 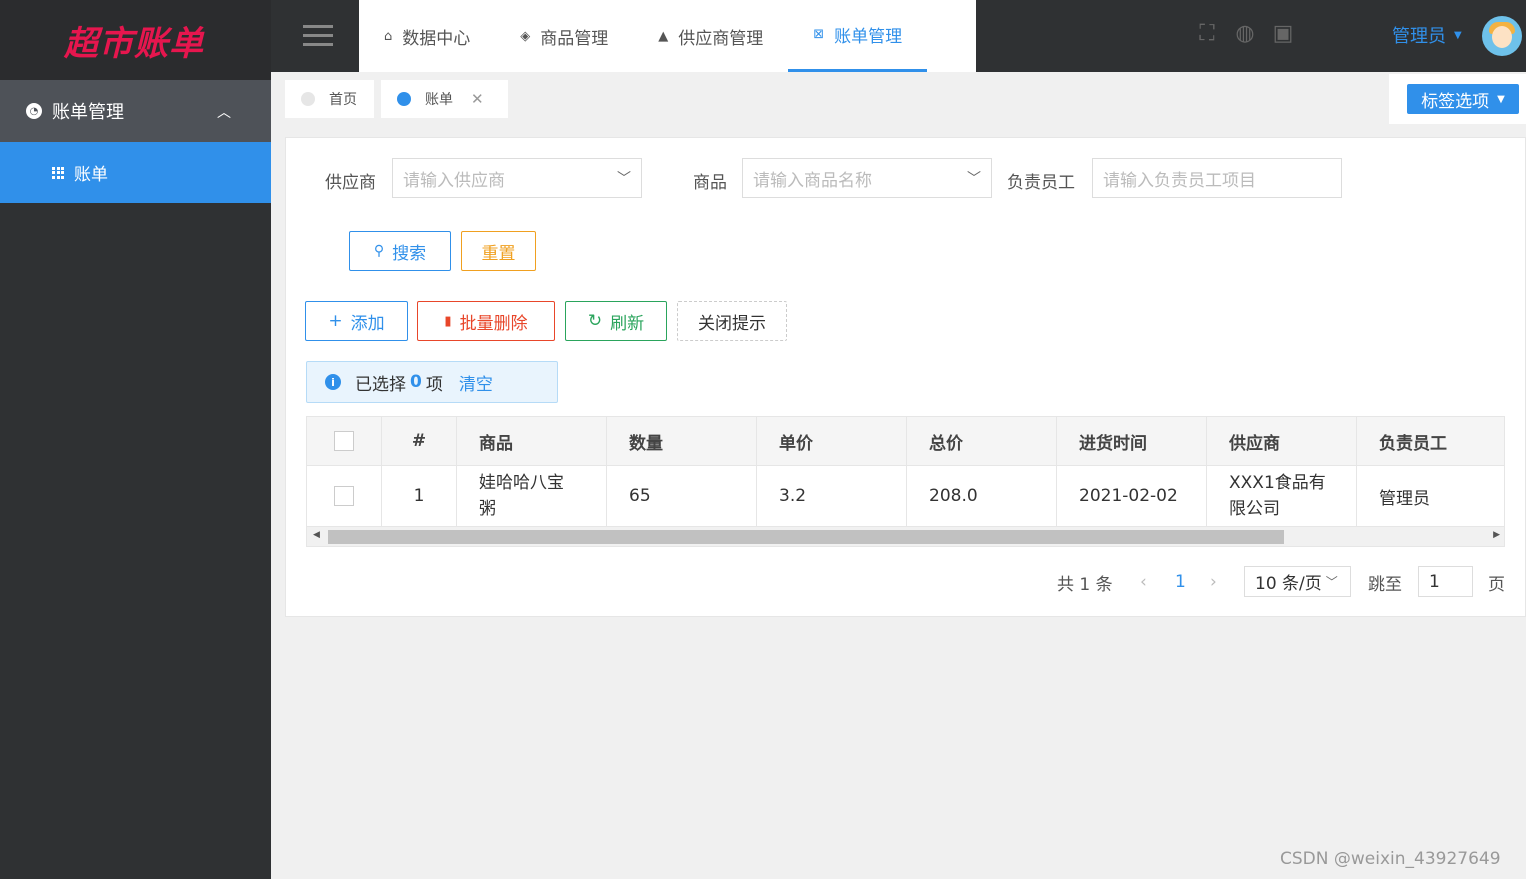 I want to click on lock-icon: ▣, so click(x=1283, y=34).